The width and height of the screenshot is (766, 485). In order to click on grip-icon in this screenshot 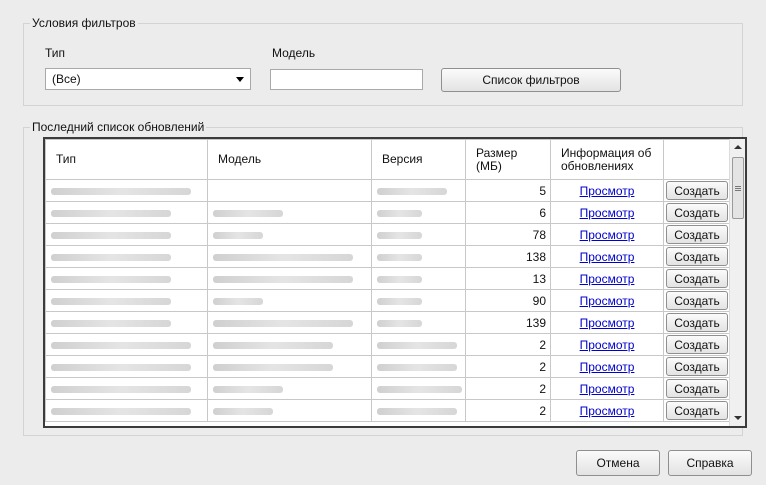, I will do `click(738, 188)`.